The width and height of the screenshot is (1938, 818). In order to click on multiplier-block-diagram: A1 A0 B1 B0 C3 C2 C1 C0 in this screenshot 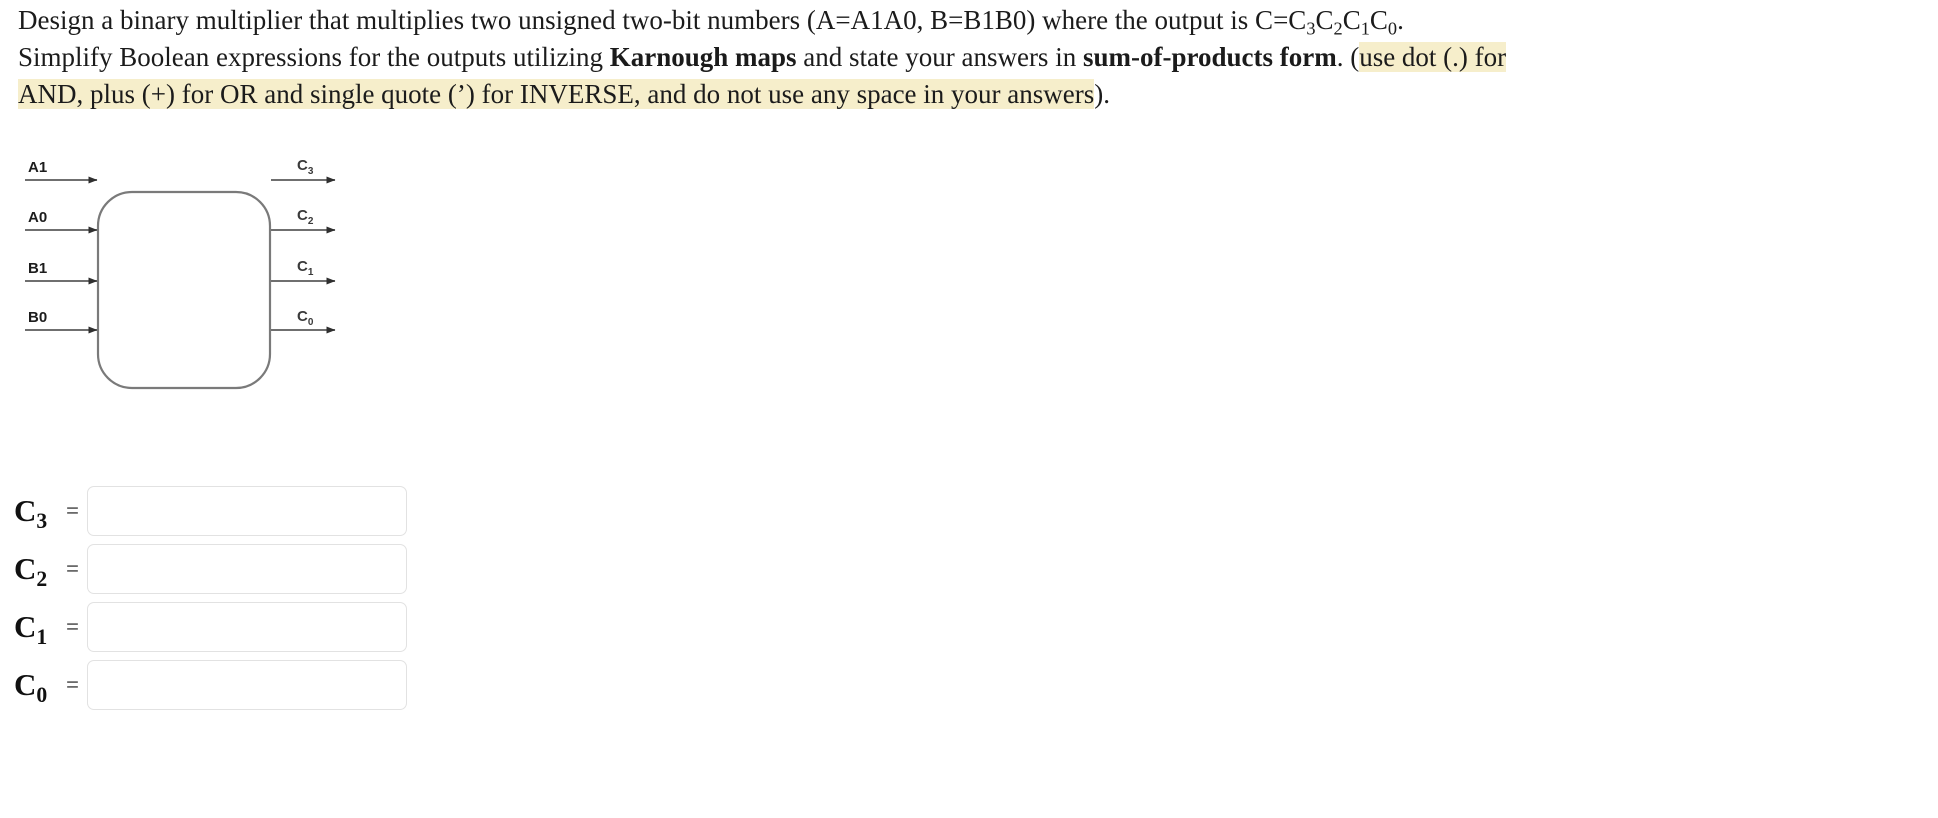, I will do `click(235, 290)`.